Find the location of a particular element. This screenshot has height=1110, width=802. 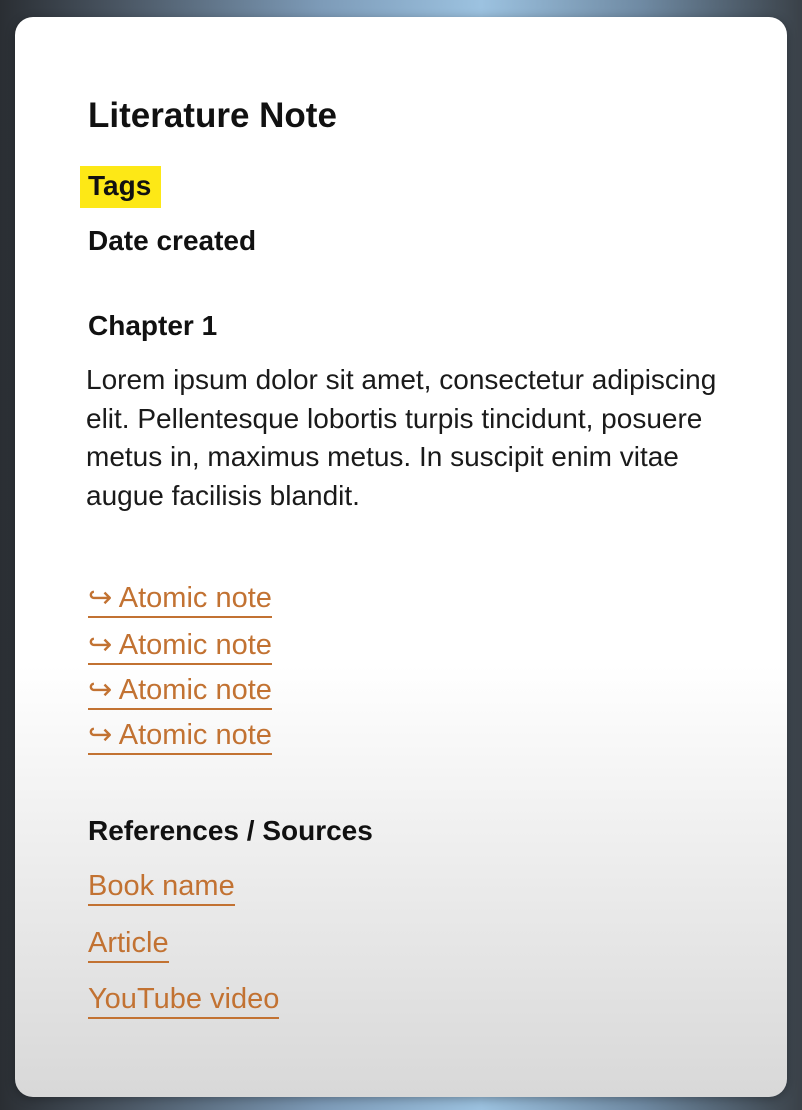

chapter-heading: Chapter 1 is located at coordinates (153, 325).